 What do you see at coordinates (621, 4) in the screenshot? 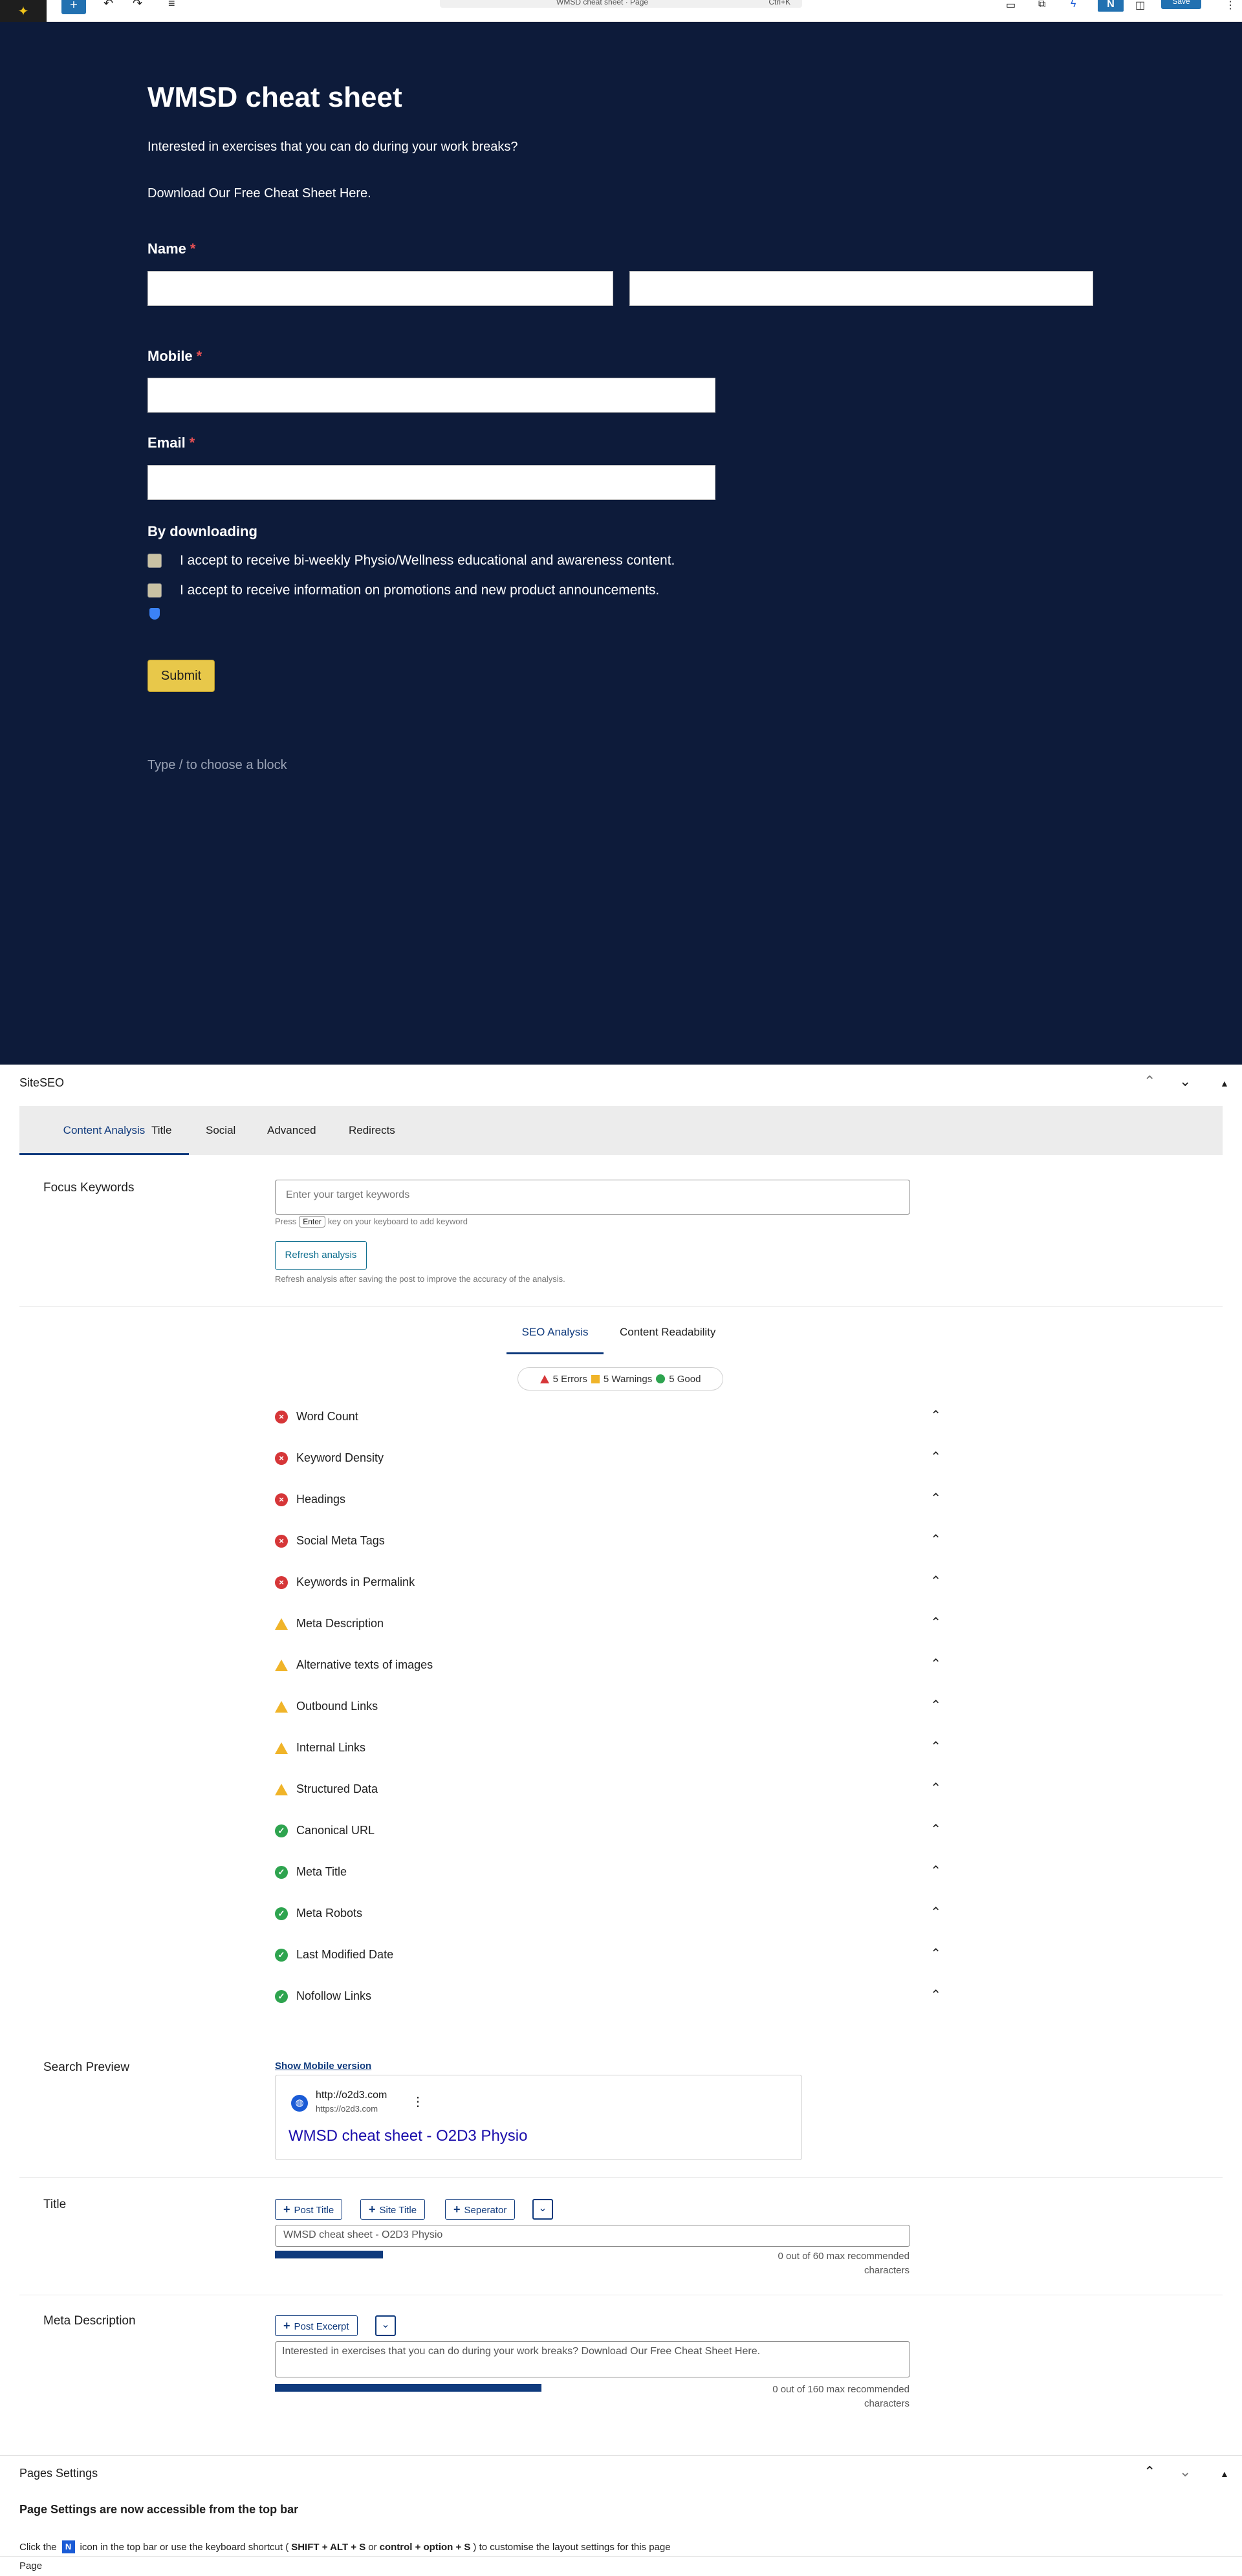
I see `document-title-bar: WMSD cheat sheet · Page Ctrl+K` at bounding box center [621, 4].